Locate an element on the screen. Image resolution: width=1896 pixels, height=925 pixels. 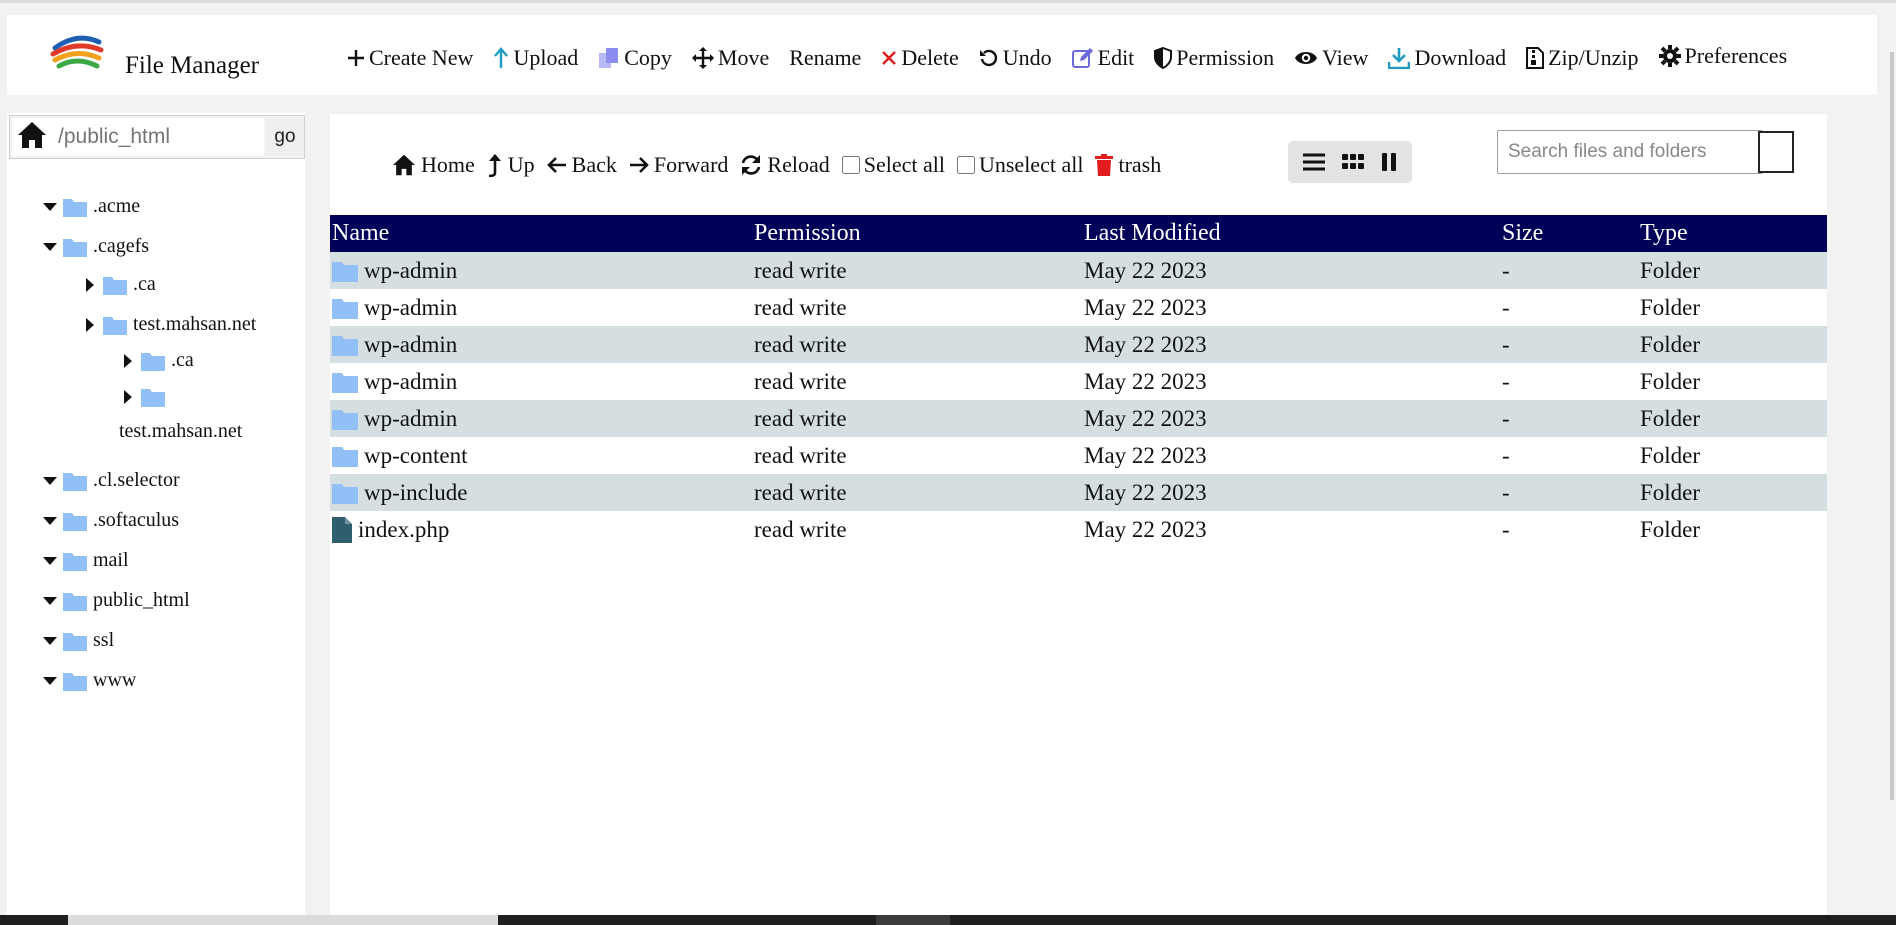
zip-unzip-button: Zip/Unzip is located at coordinates (1582, 58).